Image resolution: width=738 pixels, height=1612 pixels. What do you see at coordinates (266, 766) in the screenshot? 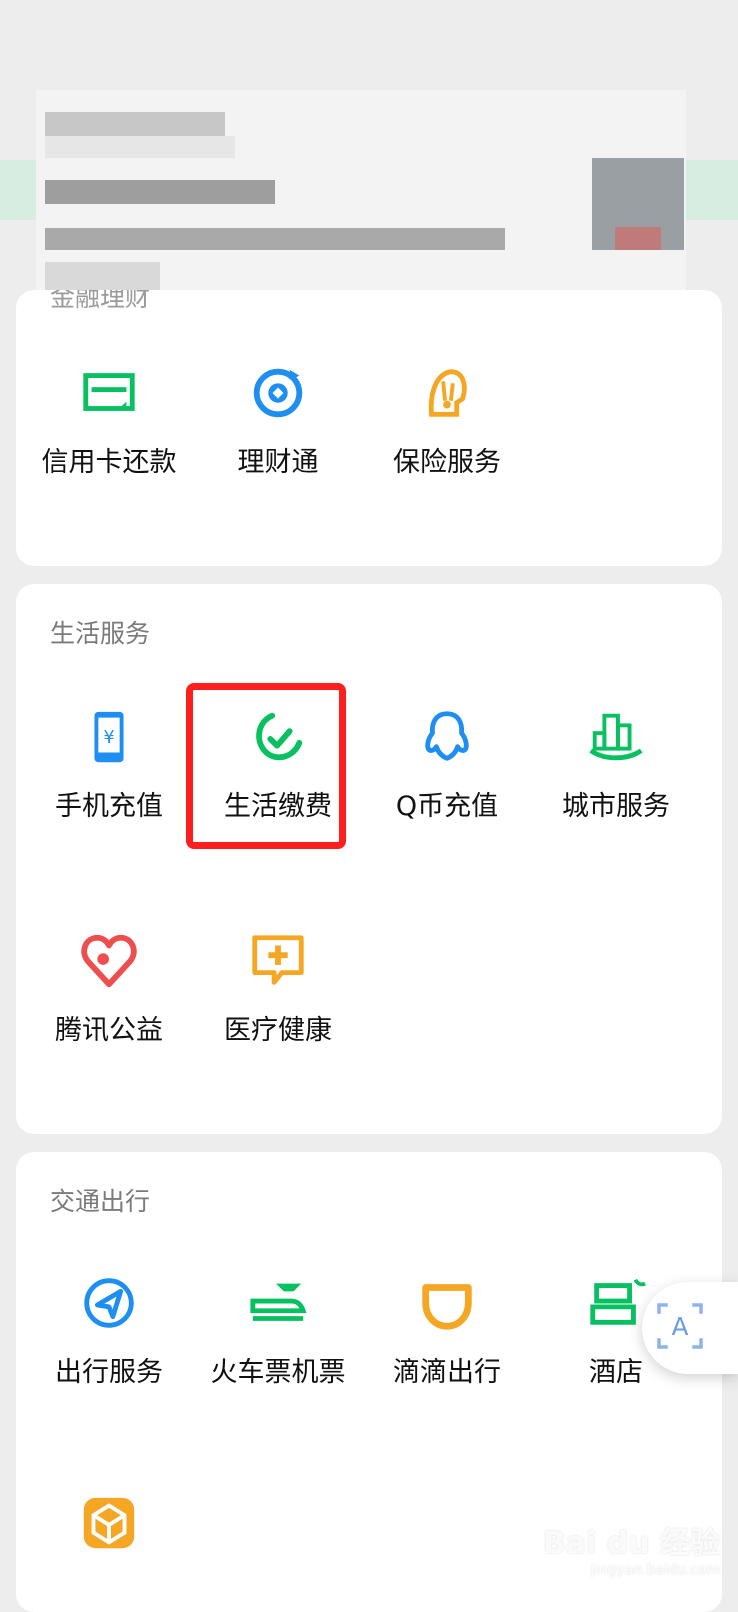
I see `highlight-box` at bounding box center [266, 766].